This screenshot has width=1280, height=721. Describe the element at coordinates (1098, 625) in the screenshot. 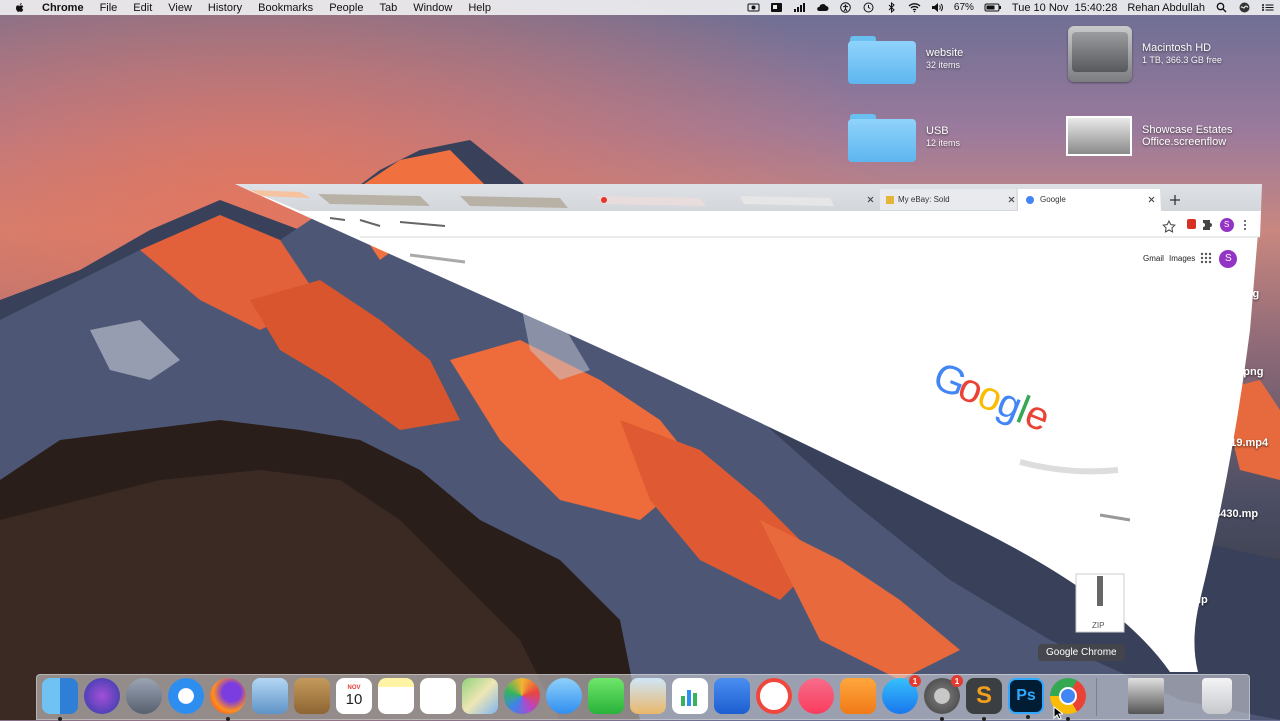

I see `zip-label: ZIP` at that location.